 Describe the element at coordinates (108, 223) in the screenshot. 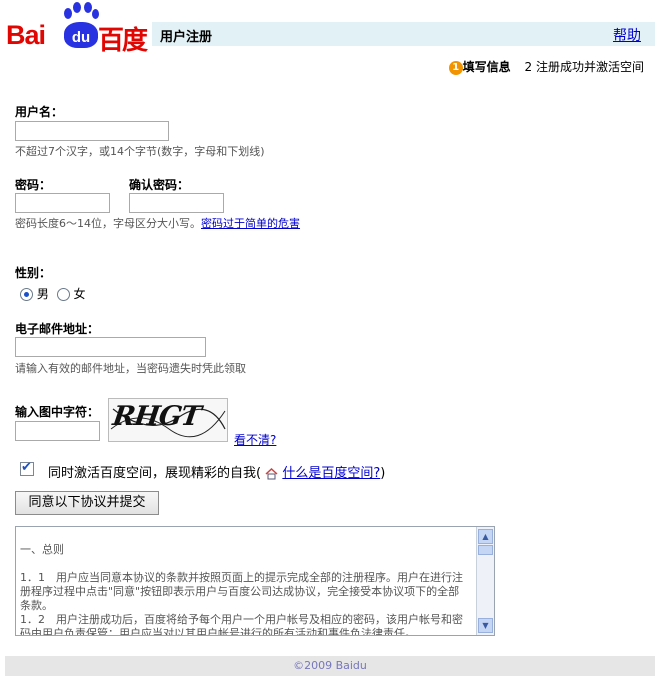

I see `password-hint-text: 密码长度6～14位，字母区分大小写。` at that location.